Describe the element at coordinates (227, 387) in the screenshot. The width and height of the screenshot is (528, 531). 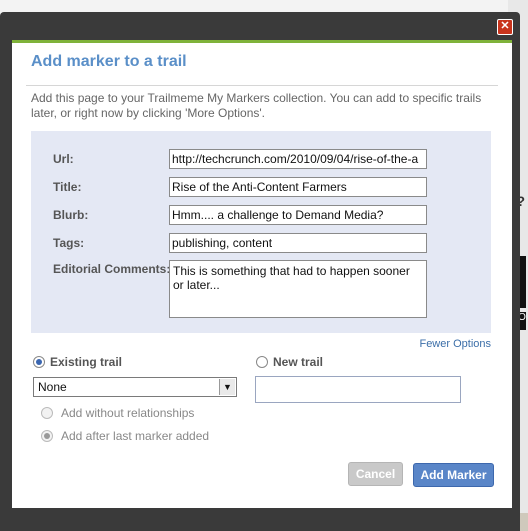
I see `chevron-down-icon: ▼` at that location.